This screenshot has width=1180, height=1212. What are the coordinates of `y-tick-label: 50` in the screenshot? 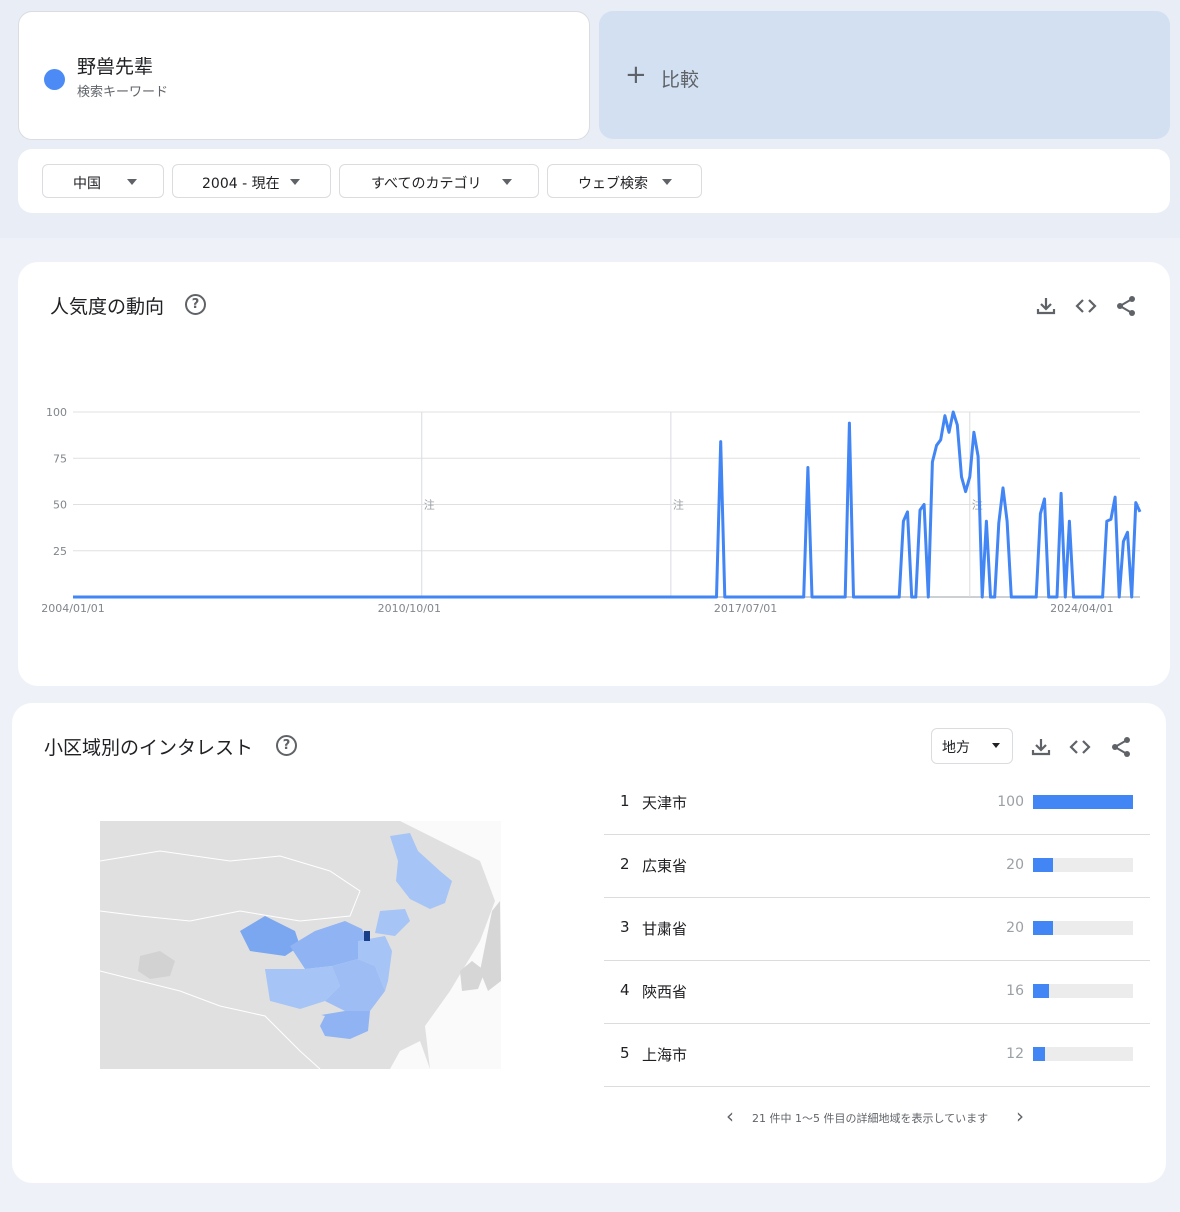 It's located at (60, 505).